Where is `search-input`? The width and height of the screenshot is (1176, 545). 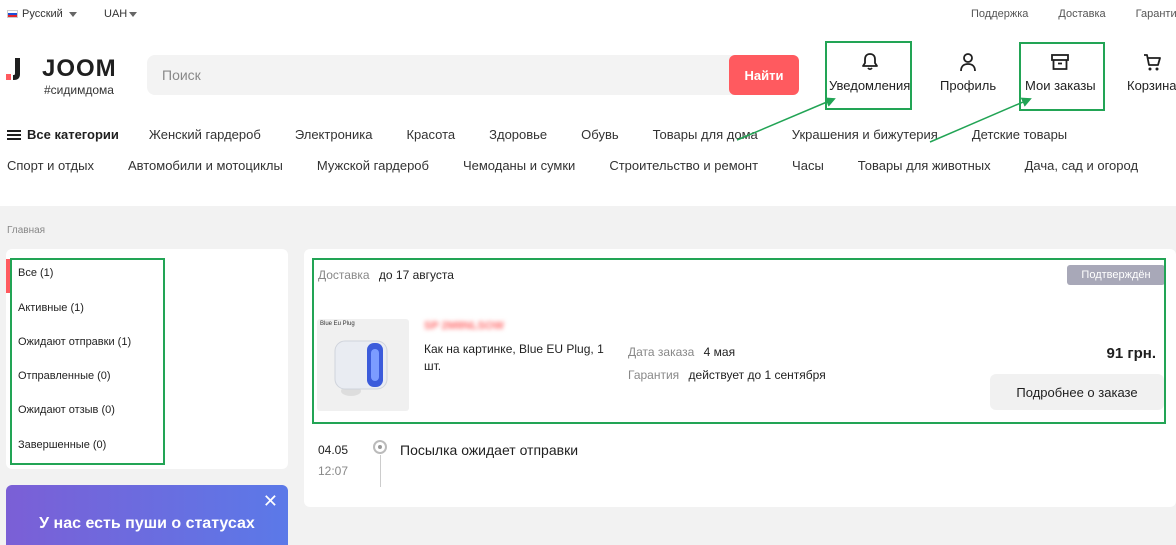
search-input is located at coordinates (437, 75).